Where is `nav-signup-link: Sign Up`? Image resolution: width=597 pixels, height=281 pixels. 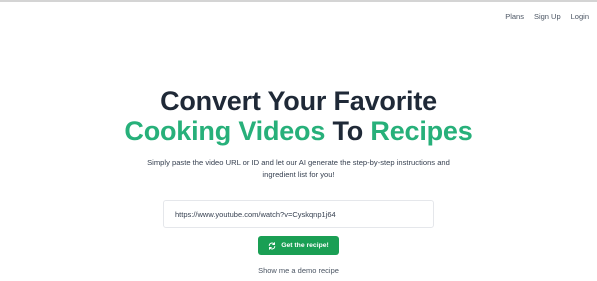
nav-signup-link: Sign Up is located at coordinates (547, 16).